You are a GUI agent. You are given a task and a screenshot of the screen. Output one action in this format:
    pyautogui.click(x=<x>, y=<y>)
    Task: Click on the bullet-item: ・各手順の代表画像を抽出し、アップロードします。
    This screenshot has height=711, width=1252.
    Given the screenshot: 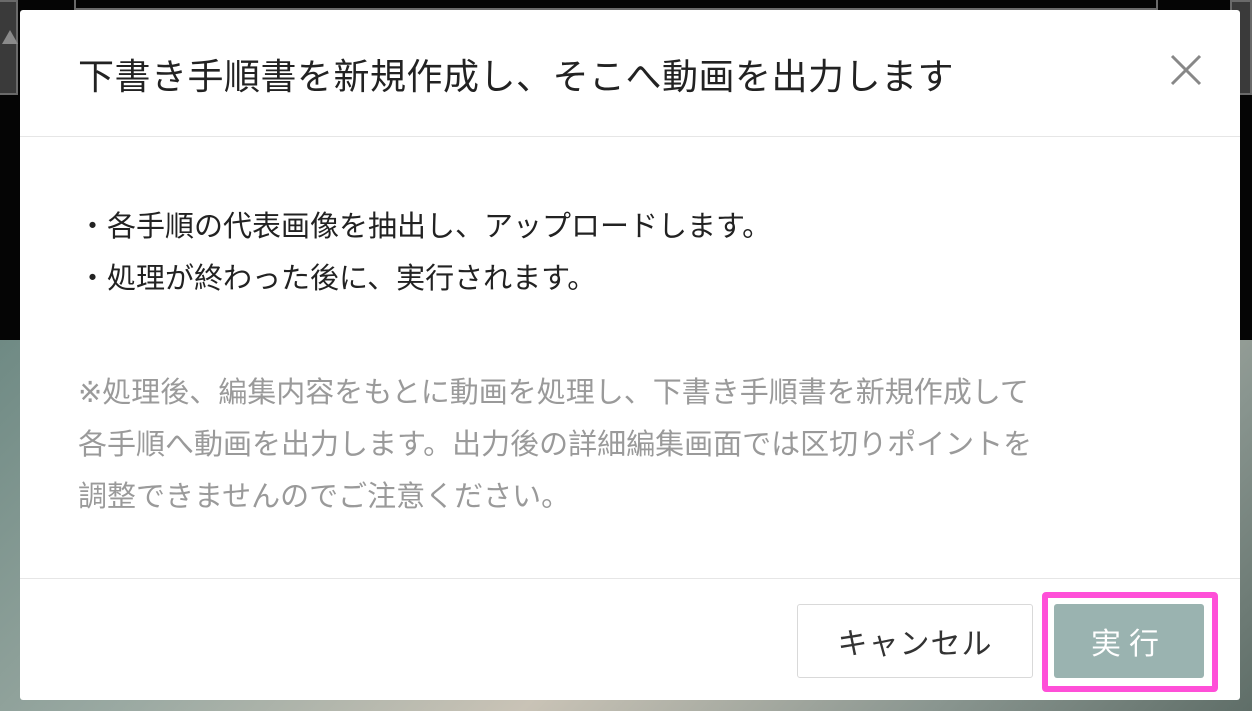 What is the action you would take?
    pyautogui.click(x=425, y=226)
    